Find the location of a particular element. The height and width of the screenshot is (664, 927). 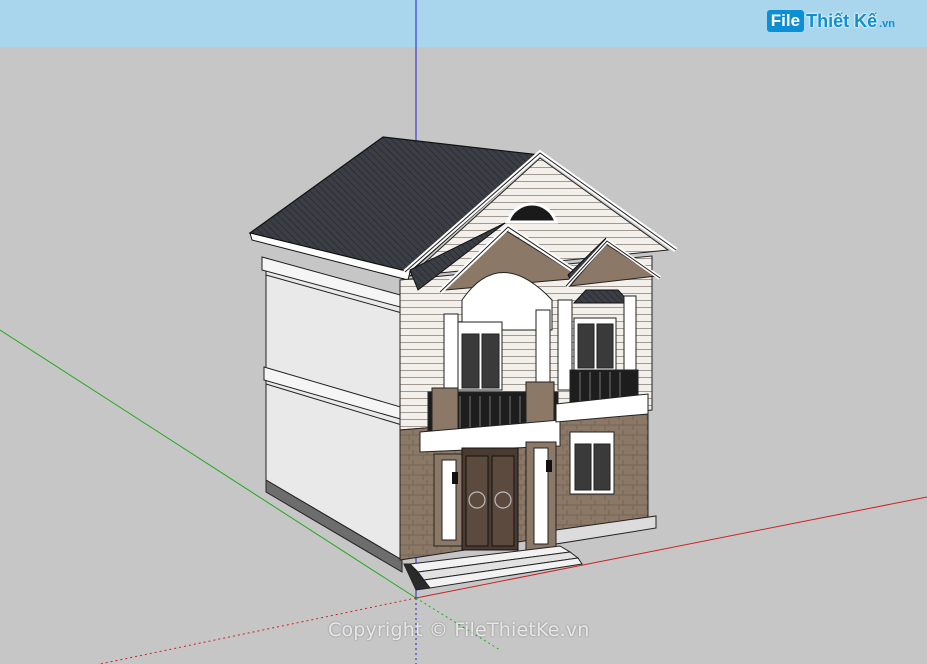

logo-box: File is located at coordinates (785, 21).